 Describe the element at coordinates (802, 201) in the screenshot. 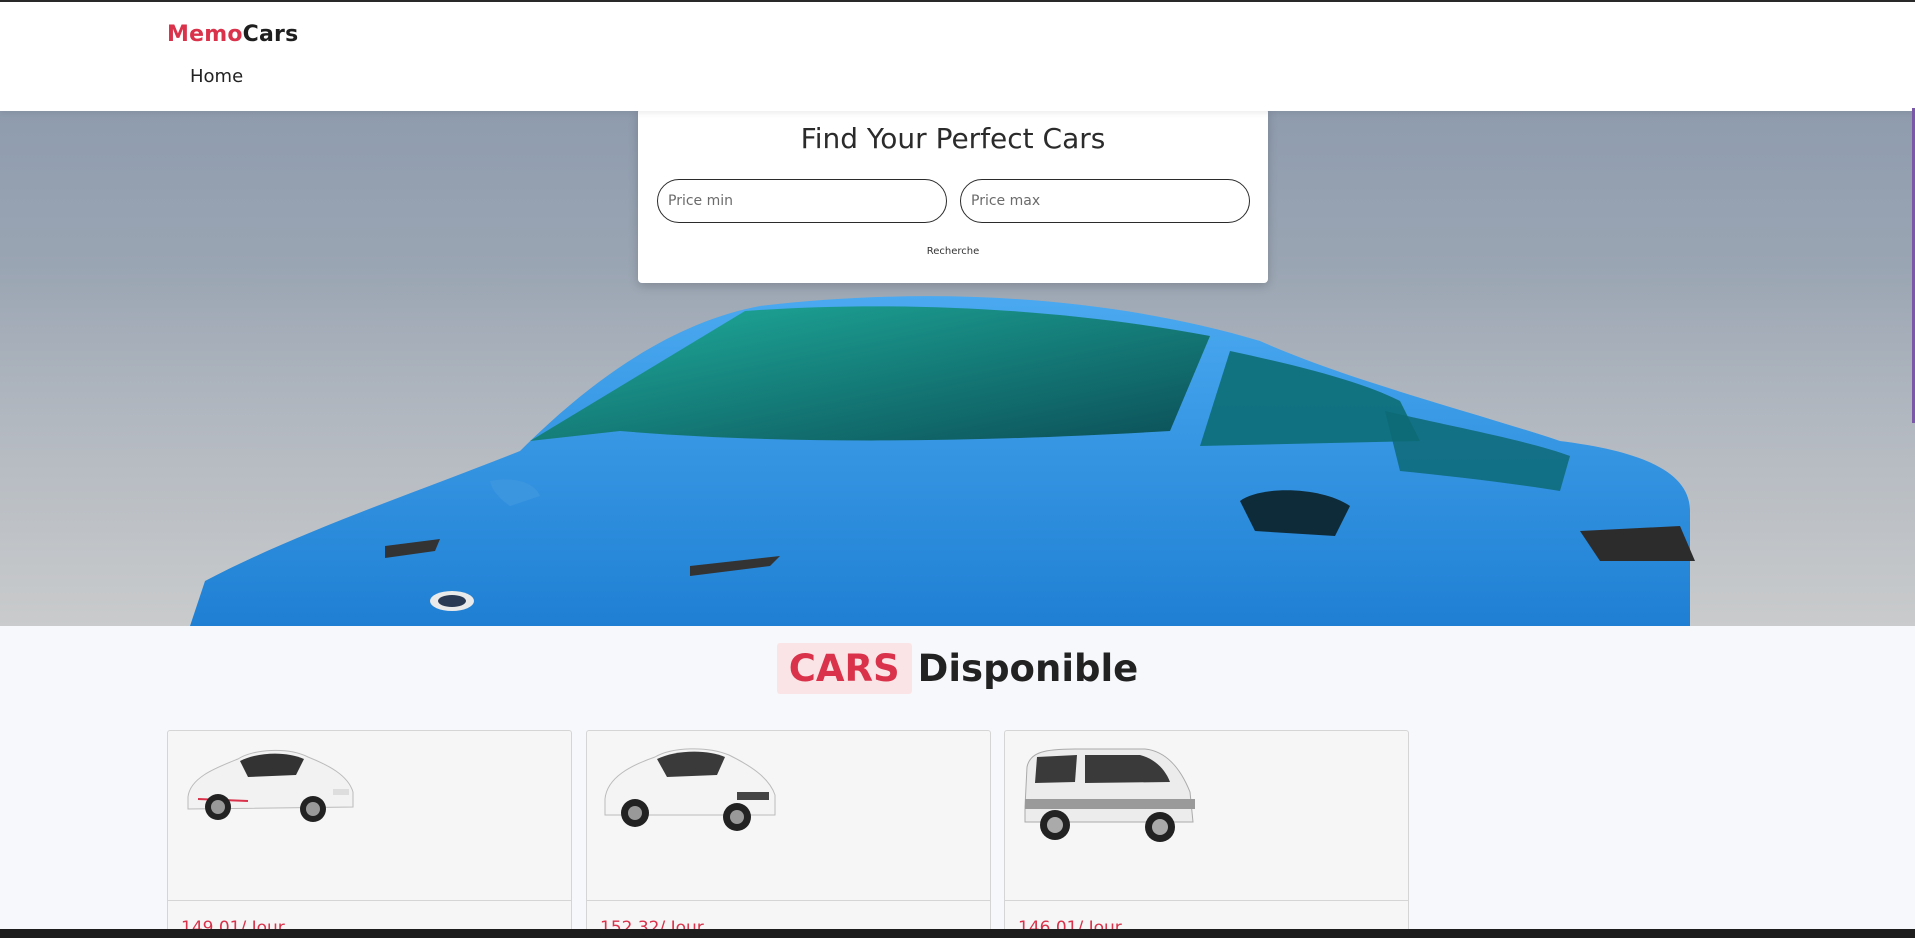

I see `price-min-input` at that location.